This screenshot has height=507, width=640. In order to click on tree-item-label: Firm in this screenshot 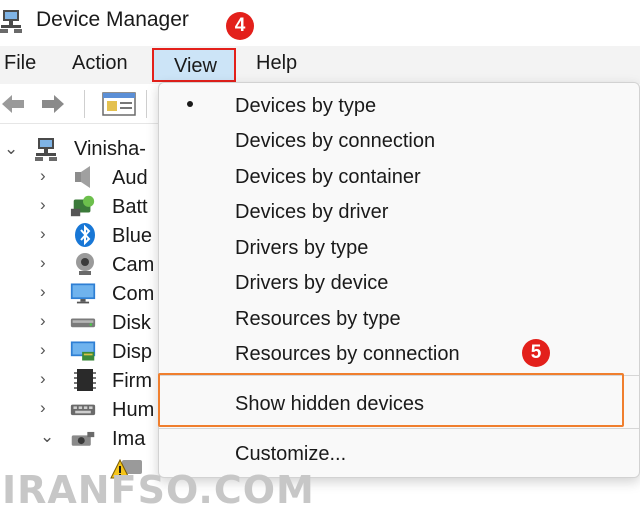, I will do `click(132, 381)`.